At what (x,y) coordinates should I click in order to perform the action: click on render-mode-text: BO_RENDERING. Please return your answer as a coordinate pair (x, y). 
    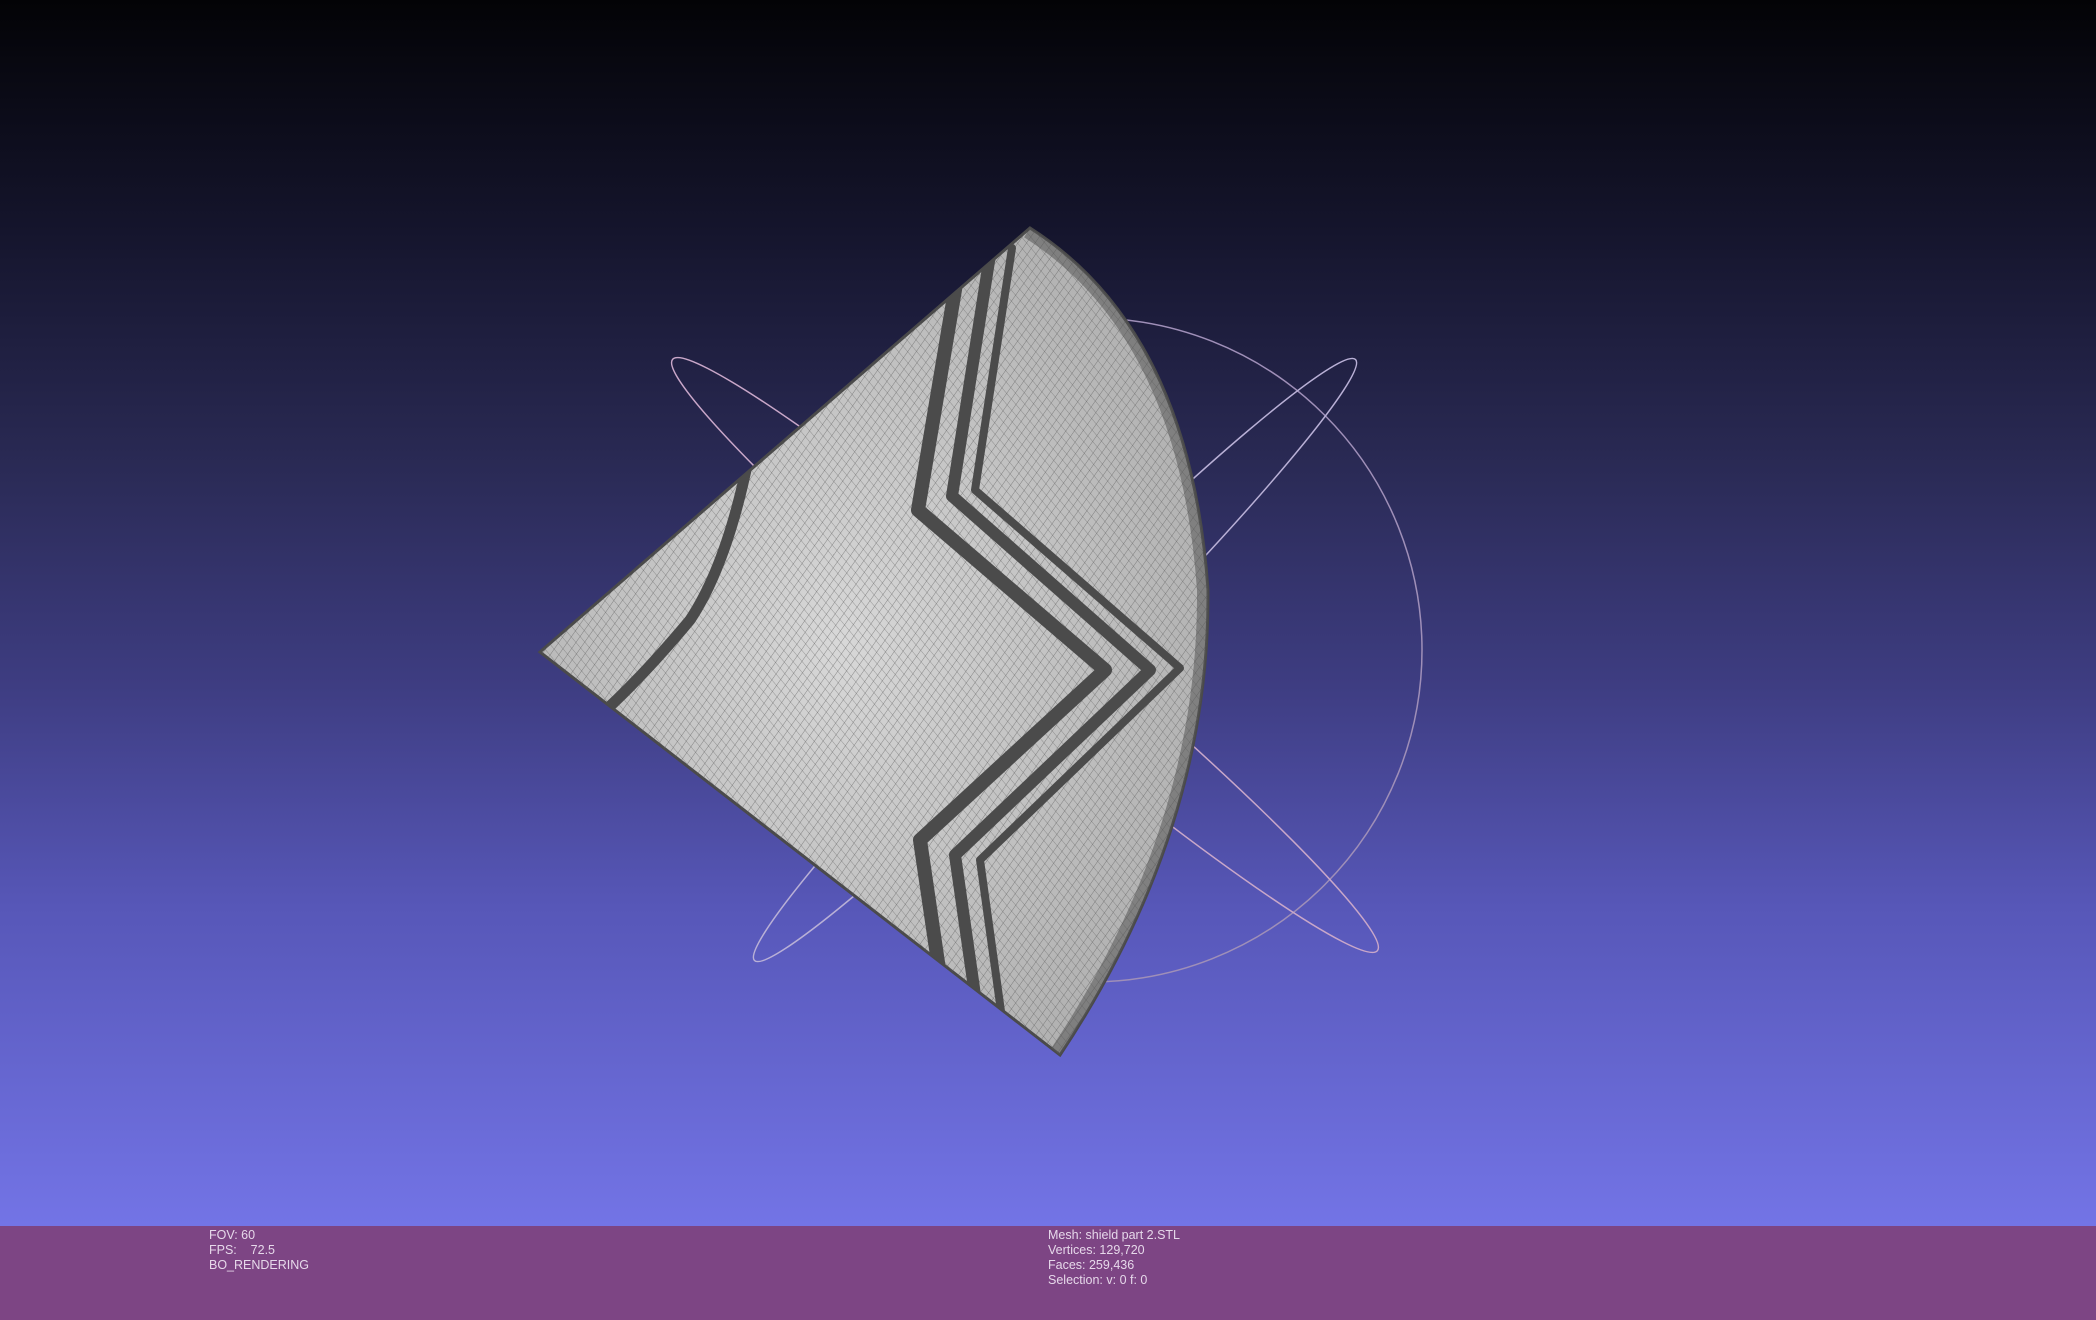
    Looking at the image, I should click on (259, 1265).